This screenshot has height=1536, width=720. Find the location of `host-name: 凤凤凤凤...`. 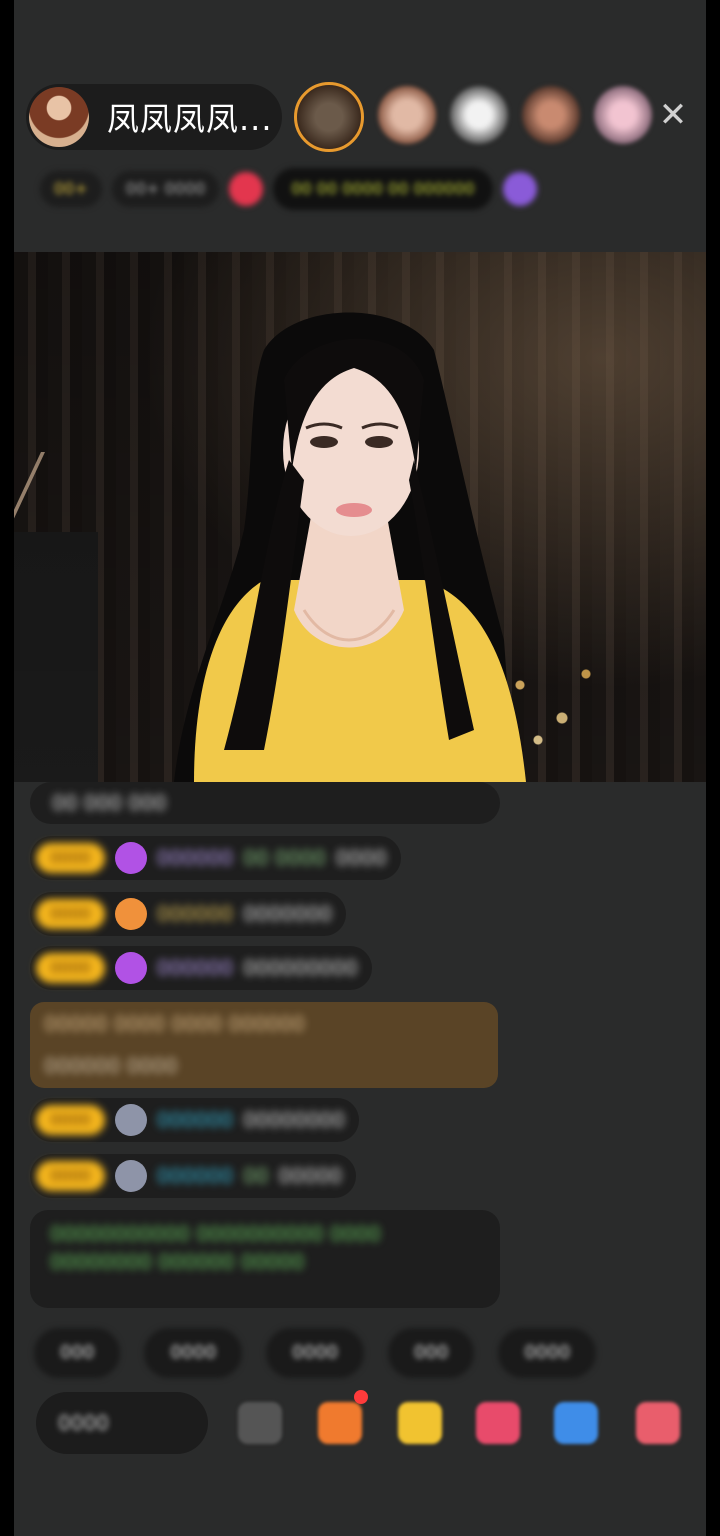

host-name: 凤凤凤凤... is located at coordinates (190, 119).